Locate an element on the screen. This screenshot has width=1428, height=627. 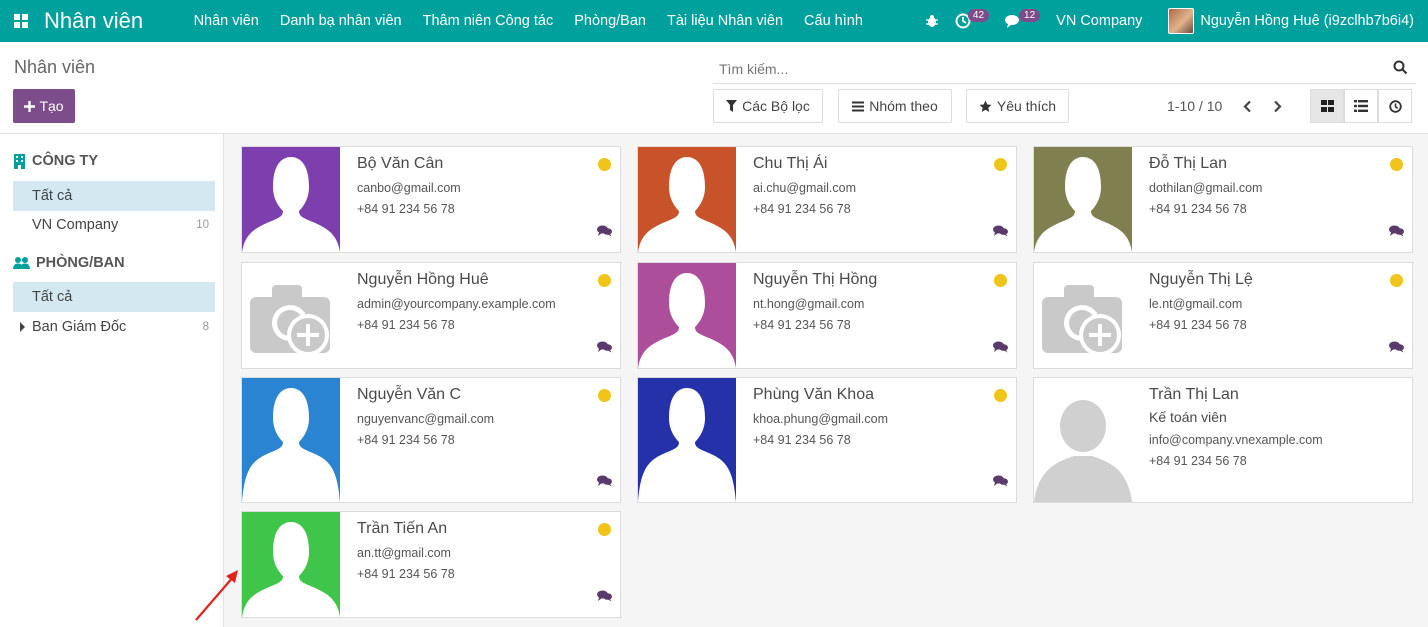
group-by-button: Nhóm theo is located at coordinates (895, 106).